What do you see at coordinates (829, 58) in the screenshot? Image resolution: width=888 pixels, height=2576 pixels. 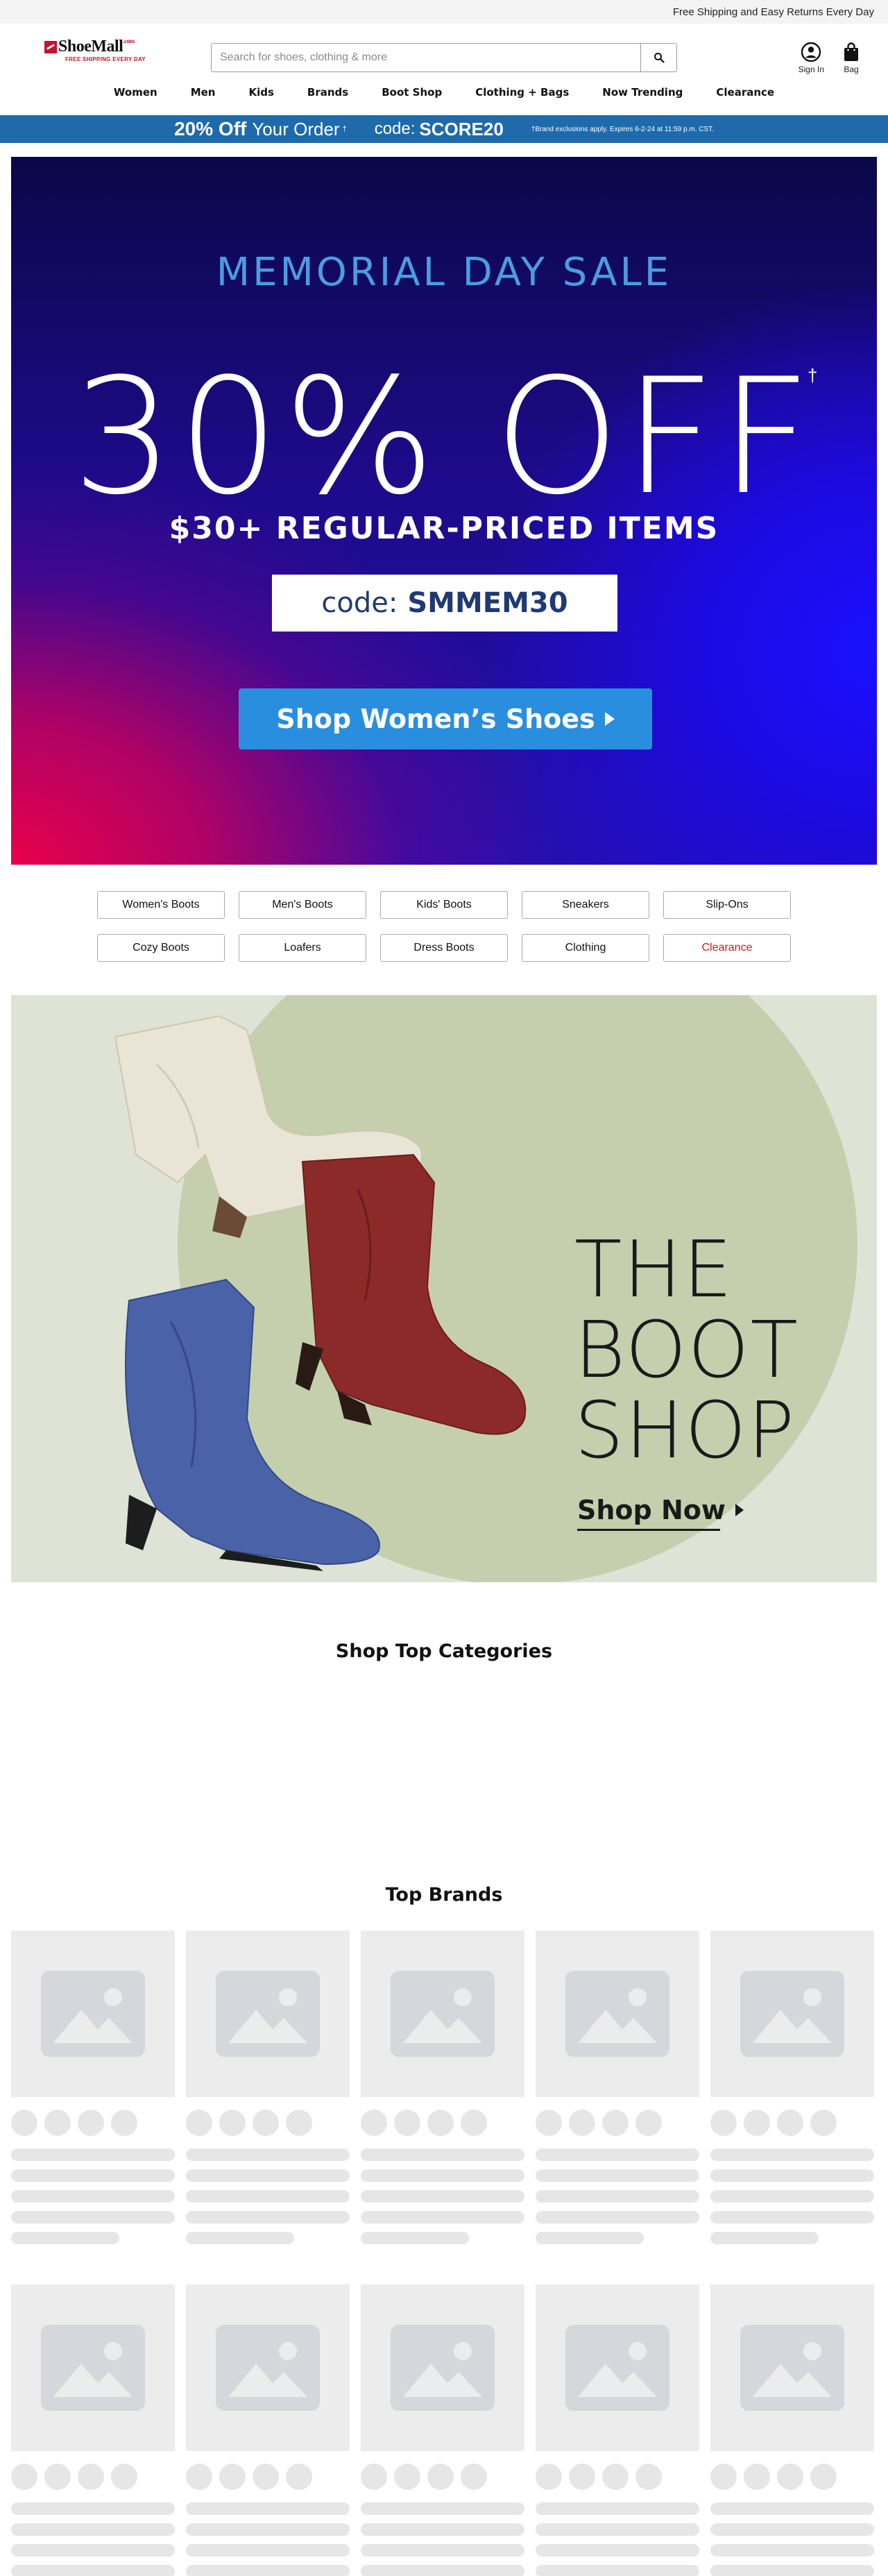 I see `header-actions: Sign In Bag` at bounding box center [829, 58].